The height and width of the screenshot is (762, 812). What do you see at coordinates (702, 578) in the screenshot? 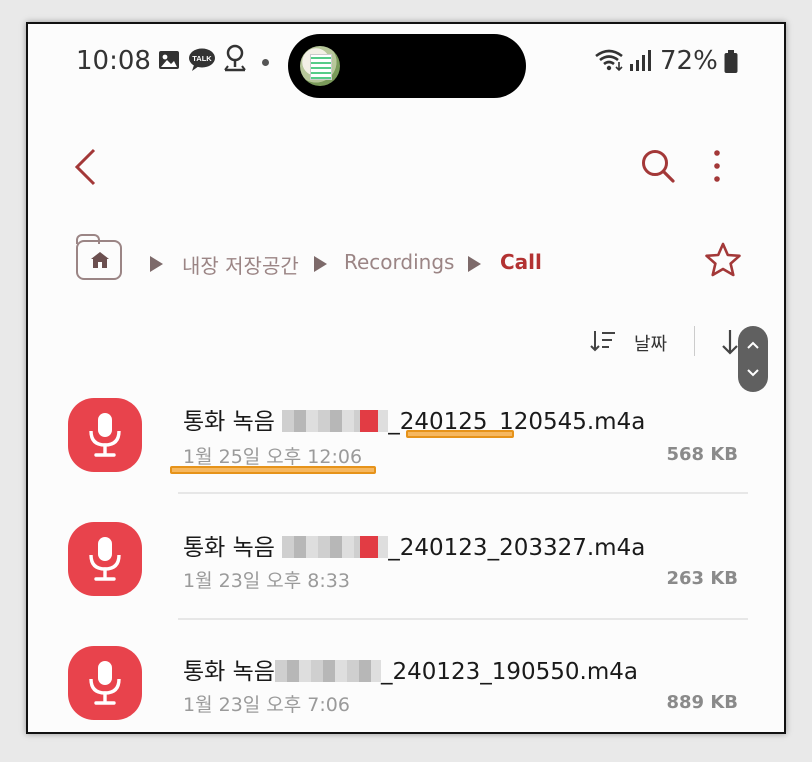
I see `file-size: 263 KB` at bounding box center [702, 578].